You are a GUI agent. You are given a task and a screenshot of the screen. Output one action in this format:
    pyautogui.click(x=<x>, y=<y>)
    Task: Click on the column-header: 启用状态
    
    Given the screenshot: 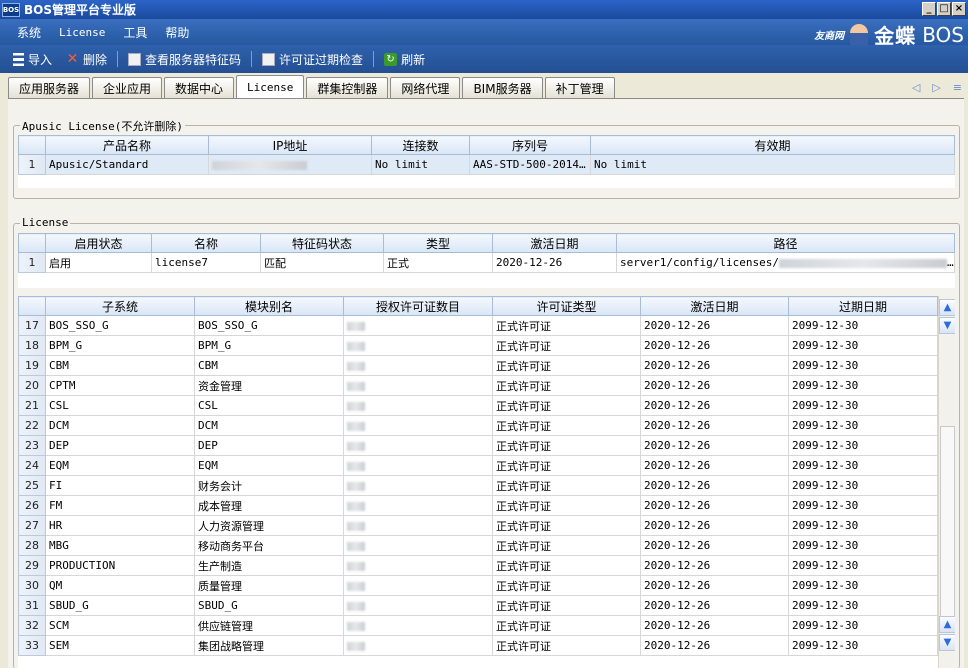 What is the action you would take?
    pyautogui.click(x=98, y=243)
    